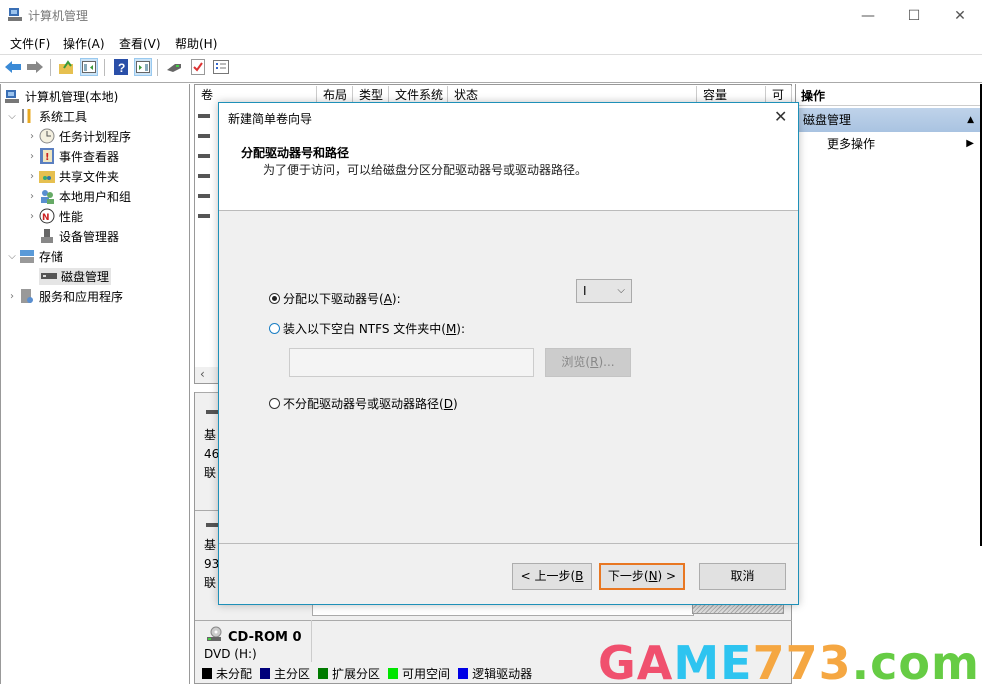 The image size is (982, 690). What do you see at coordinates (140, 43) in the screenshot?
I see `menu-view: 查看(V)` at bounding box center [140, 43].